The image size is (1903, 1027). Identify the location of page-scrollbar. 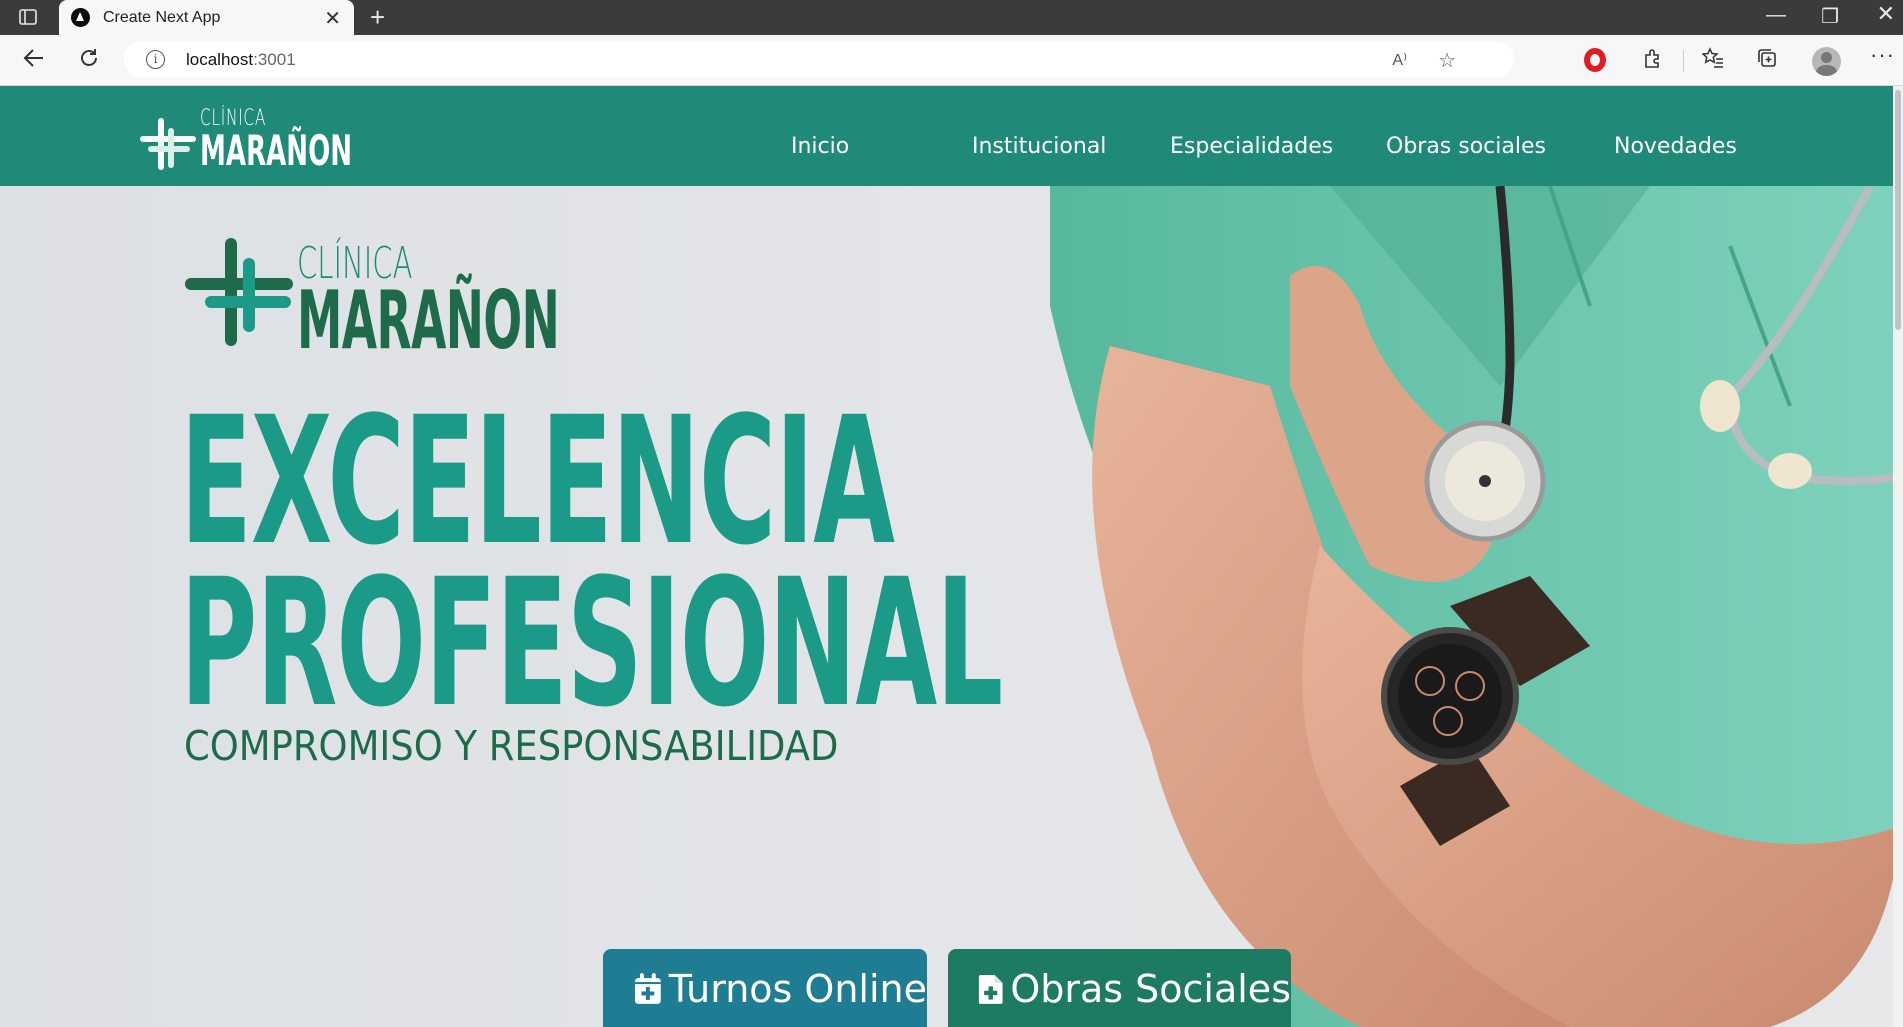
(1898, 556).